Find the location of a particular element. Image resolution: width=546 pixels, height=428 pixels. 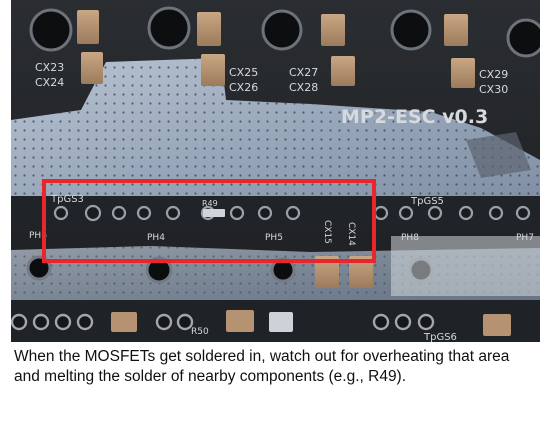

silk-ph4: PH4 is located at coordinates (156, 238).